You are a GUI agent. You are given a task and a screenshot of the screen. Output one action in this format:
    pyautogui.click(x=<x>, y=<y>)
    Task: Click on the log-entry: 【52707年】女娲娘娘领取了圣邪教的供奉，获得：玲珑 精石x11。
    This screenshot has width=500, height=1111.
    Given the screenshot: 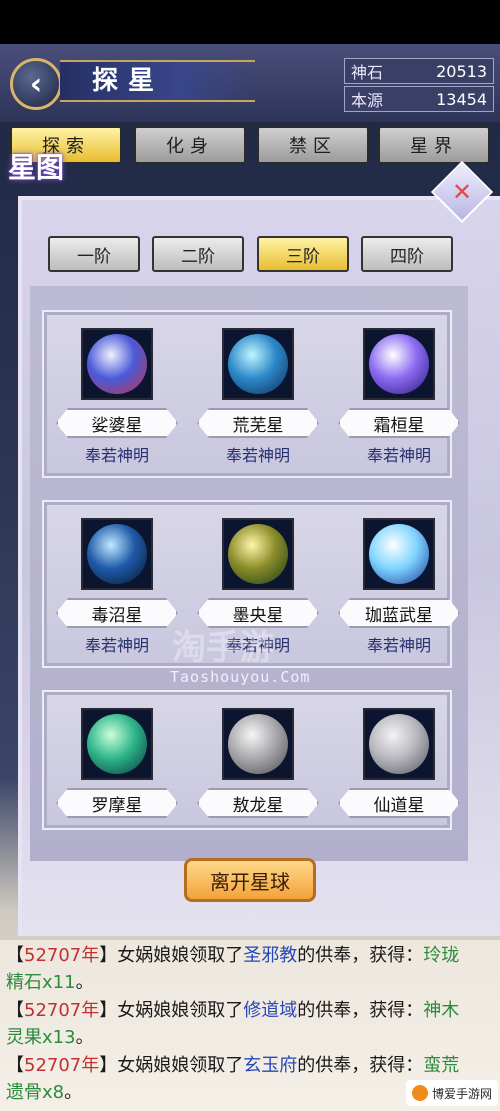 What is the action you would take?
    pyautogui.click(x=233, y=969)
    